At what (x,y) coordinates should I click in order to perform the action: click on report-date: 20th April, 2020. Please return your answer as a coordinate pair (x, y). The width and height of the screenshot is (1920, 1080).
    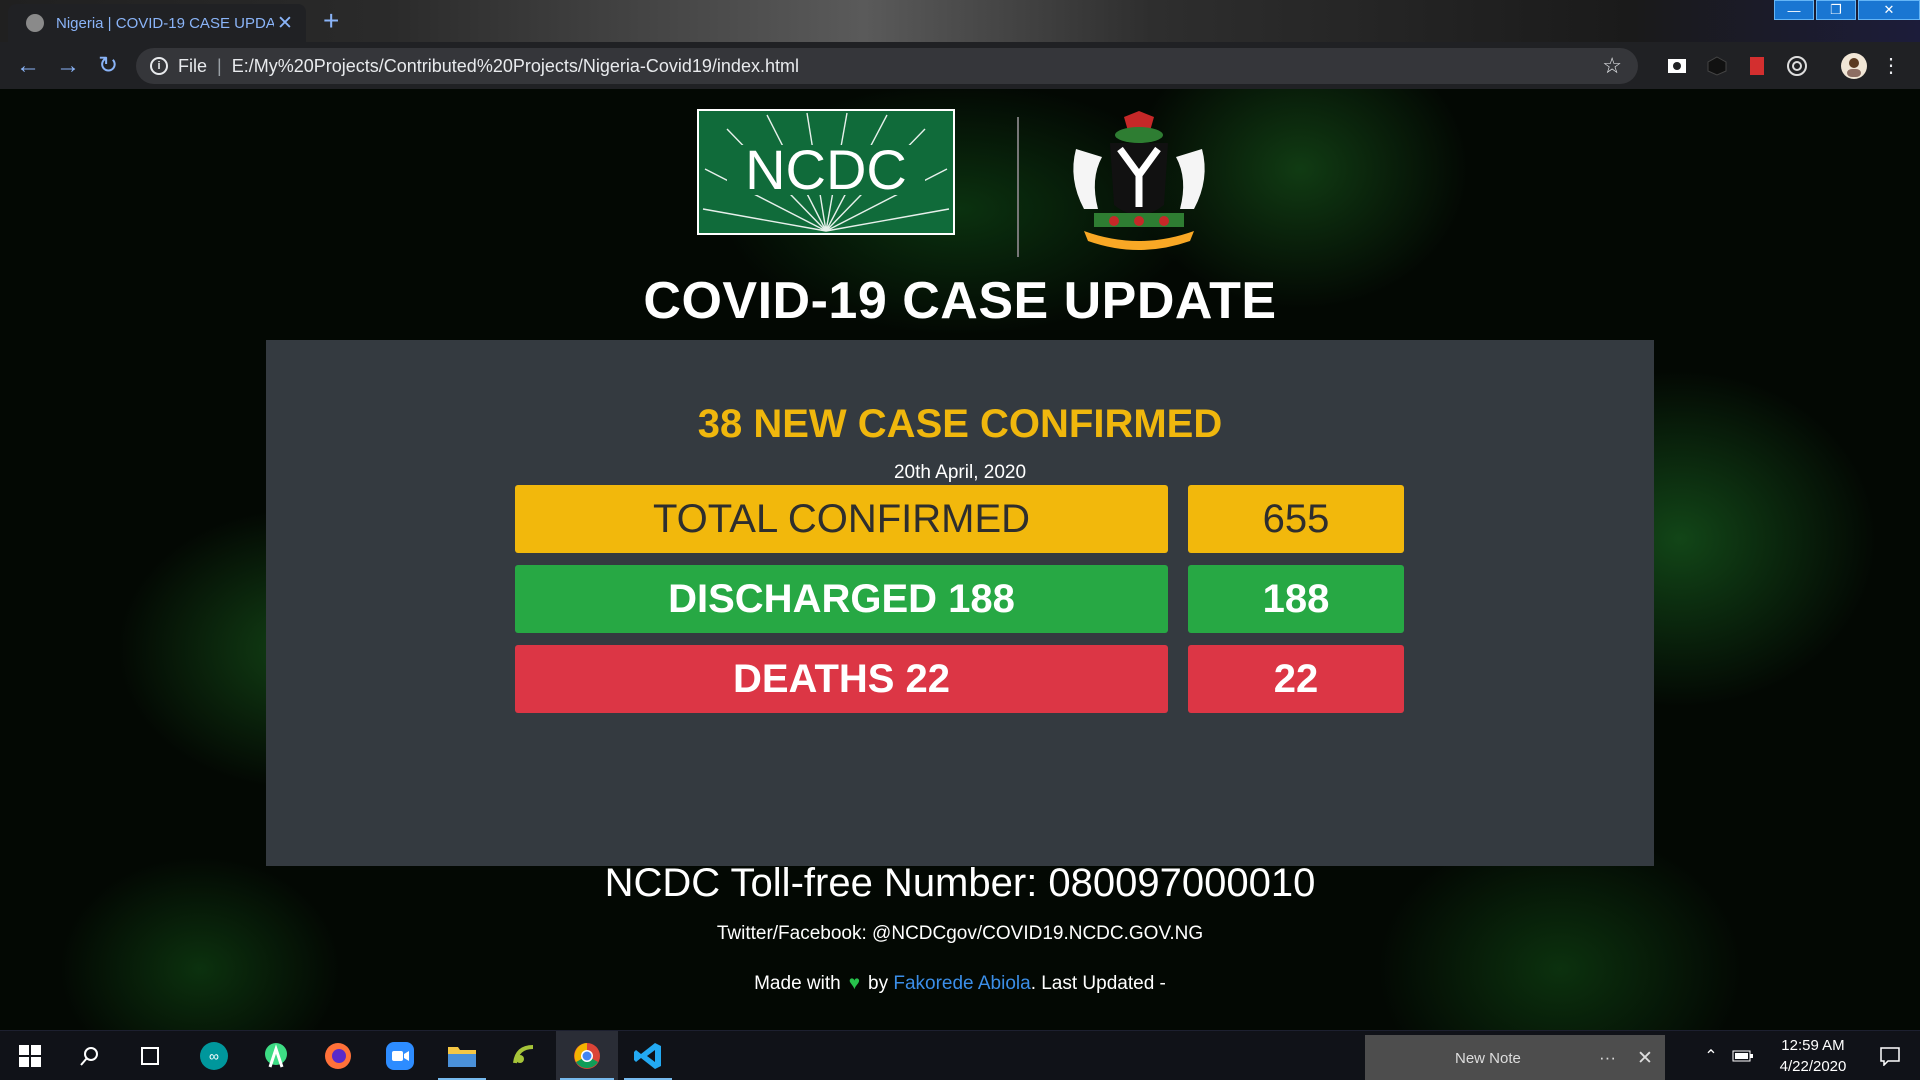
    Looking at the image, I should click on (960, 472).